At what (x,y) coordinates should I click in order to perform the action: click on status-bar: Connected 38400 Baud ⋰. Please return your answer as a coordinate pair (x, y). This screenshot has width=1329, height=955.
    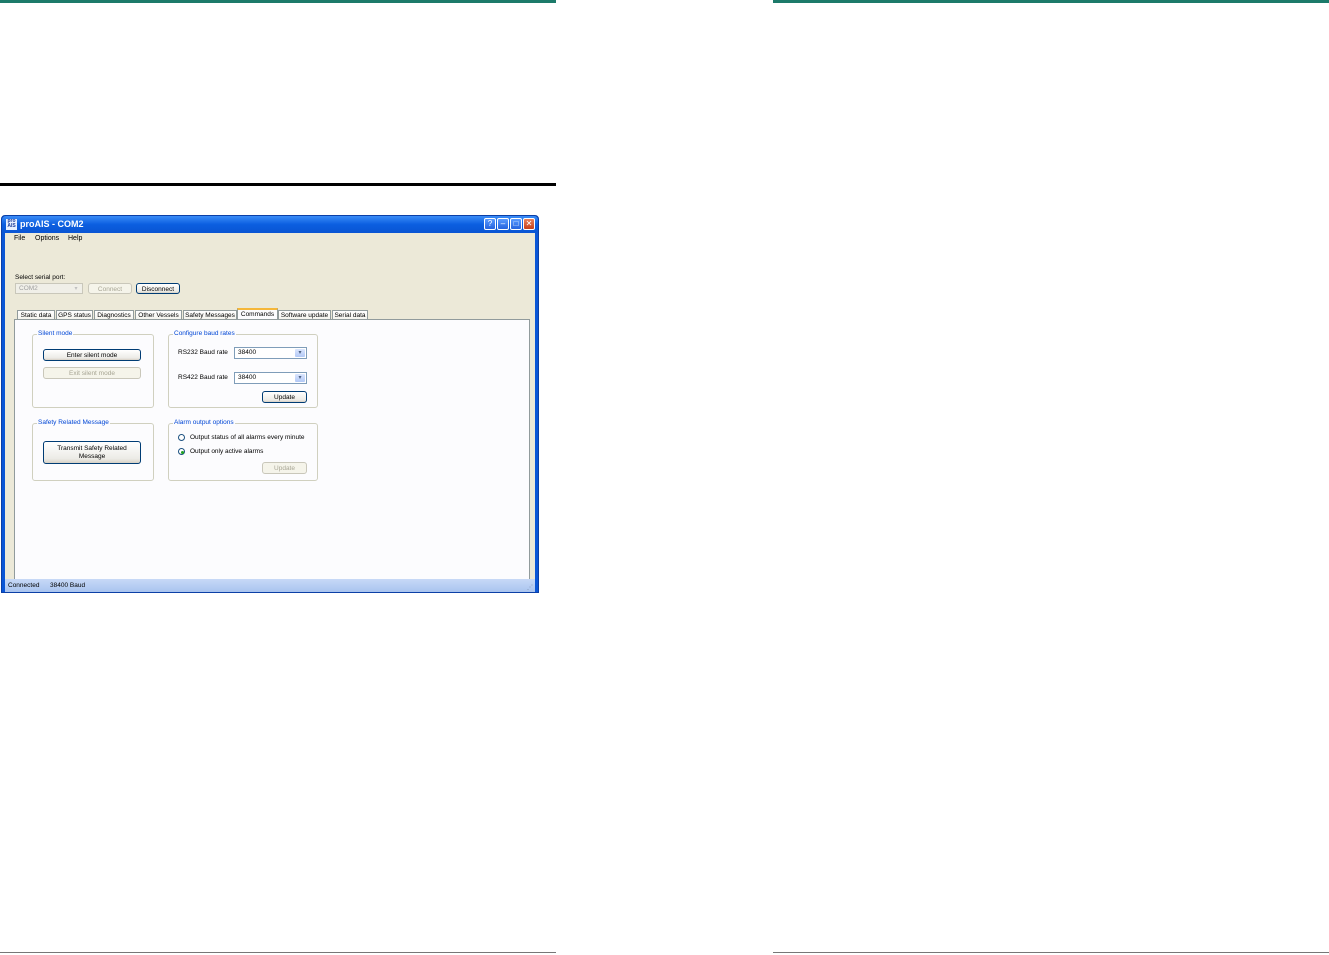
    Looking at the image, I should click on (270, 585).